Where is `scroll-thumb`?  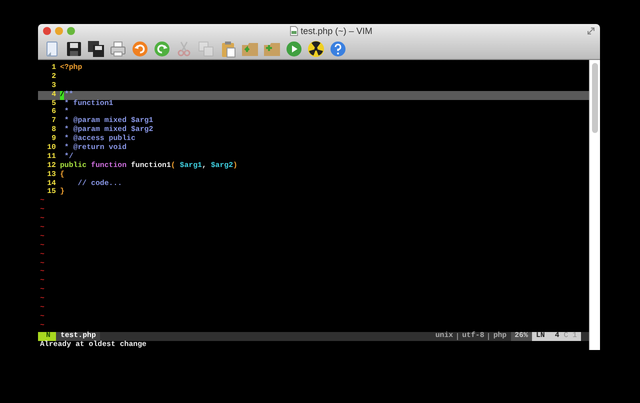 scroll-thumb is located at coordinates (595, 98).